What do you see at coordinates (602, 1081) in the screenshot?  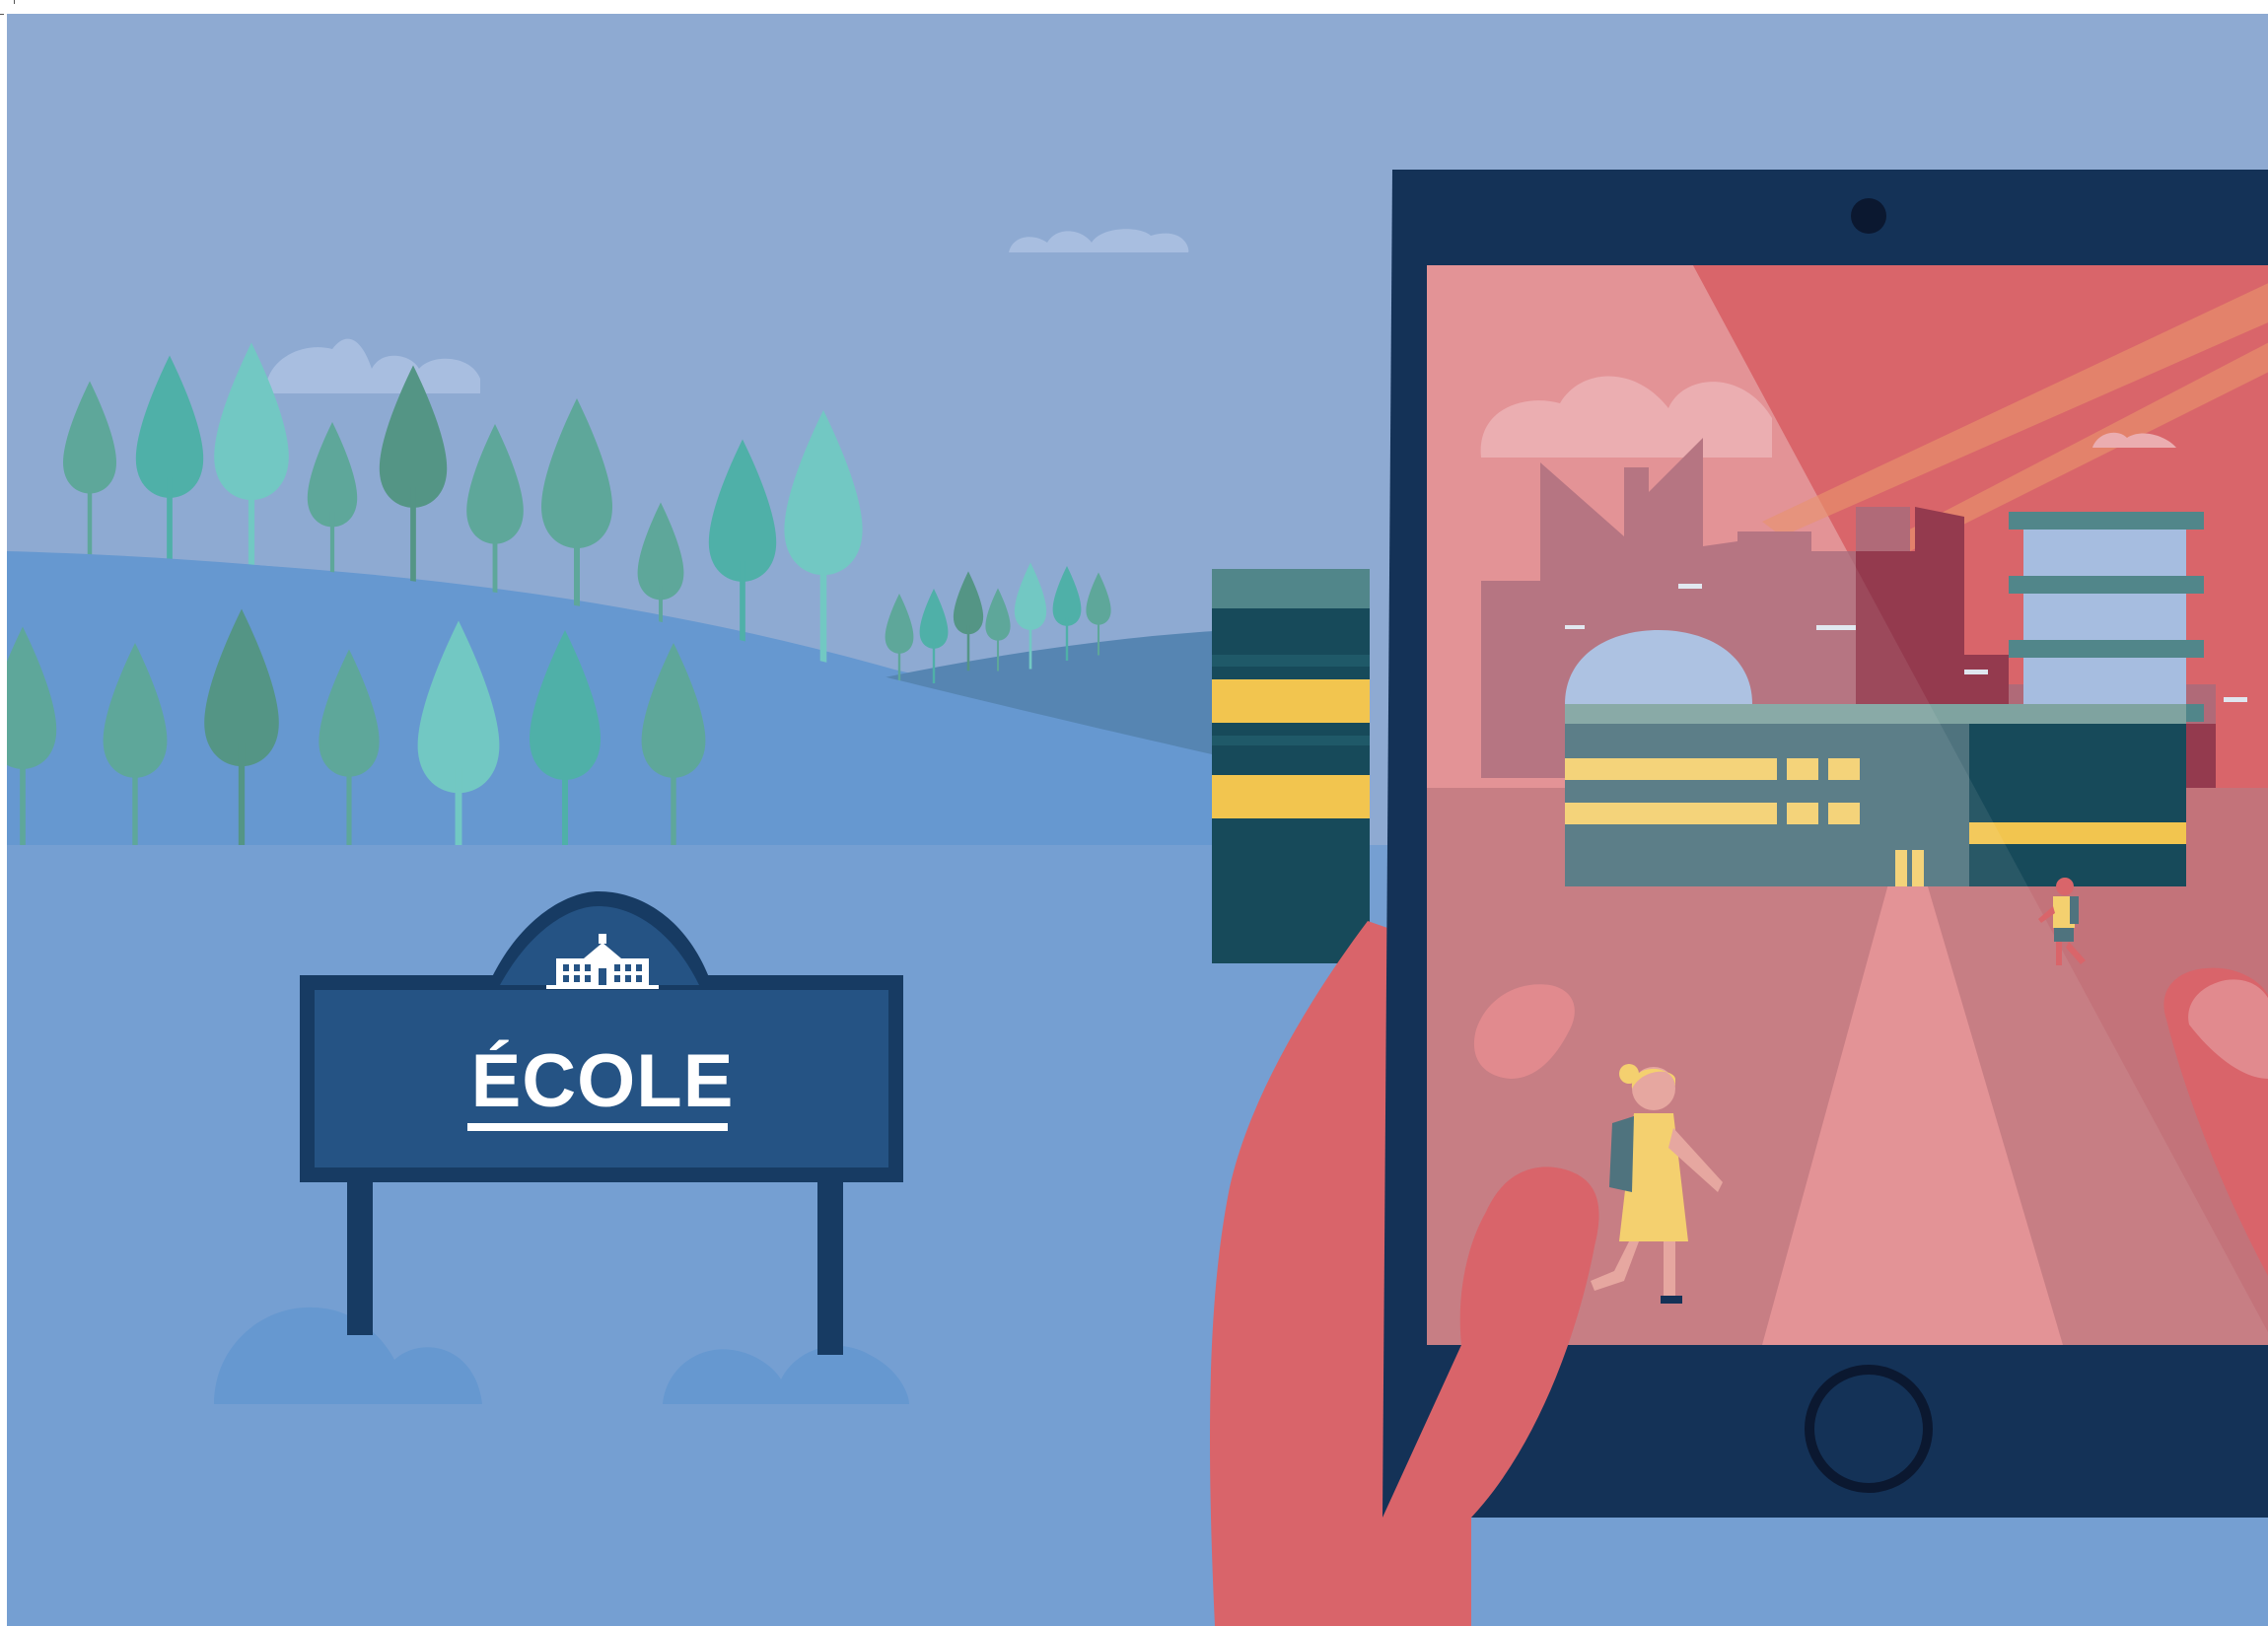 I see `school-sign-label: ÉCOLE` at bounding box center [602, 1081].